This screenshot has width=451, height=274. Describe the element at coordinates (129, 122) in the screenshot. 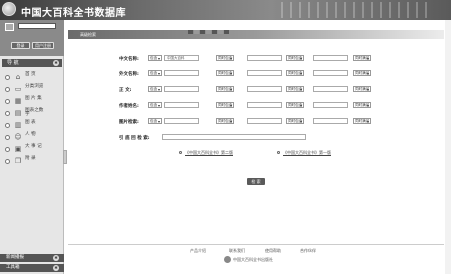

I see `row-label: 图片检索:` at that location.